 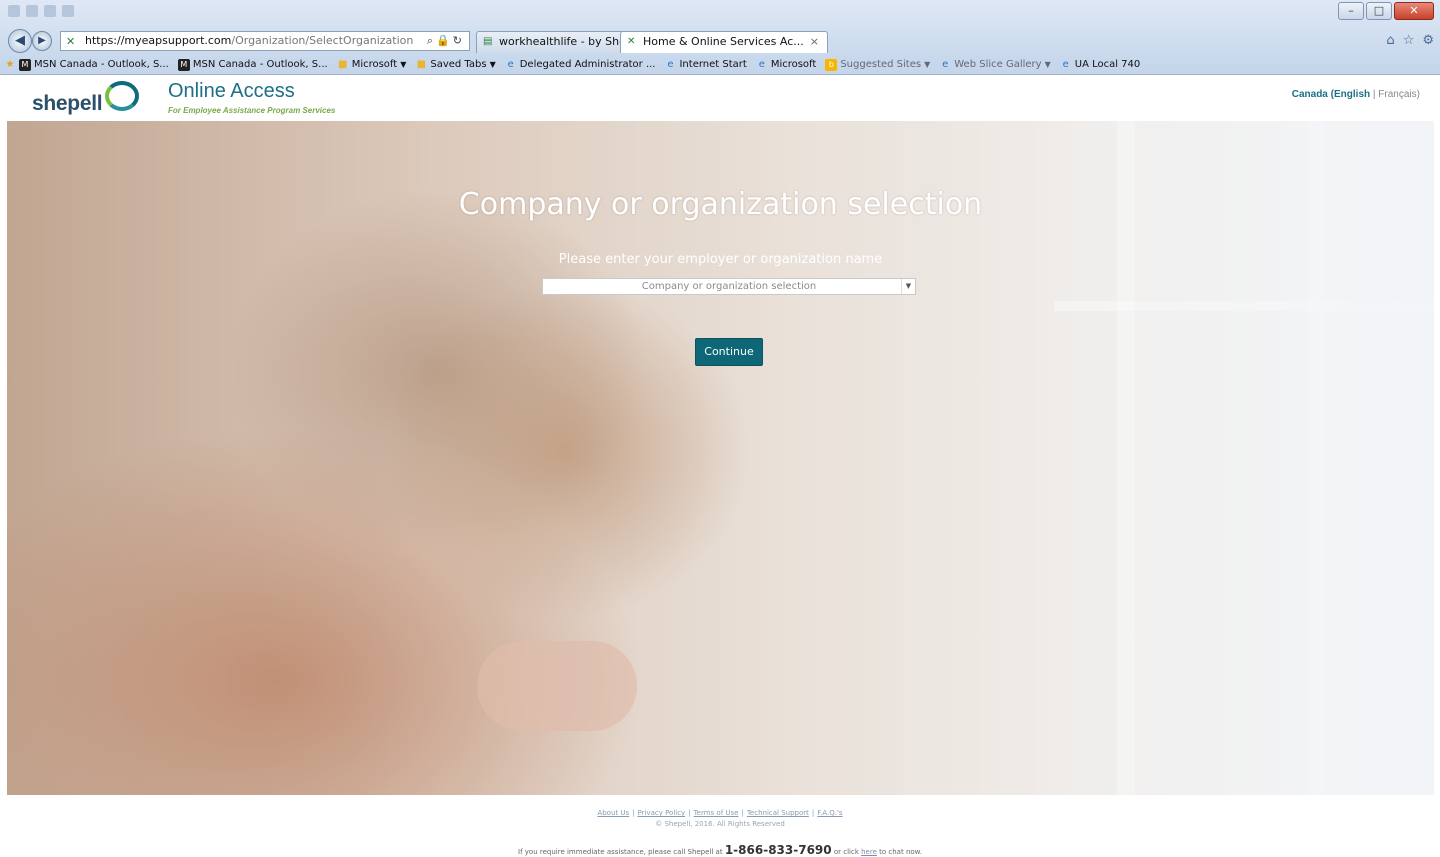 What do you see at coordinates (488, 41) in the screenshot?
I see `tab-favicon-icon: ▤` at bounding box center [488, 41].